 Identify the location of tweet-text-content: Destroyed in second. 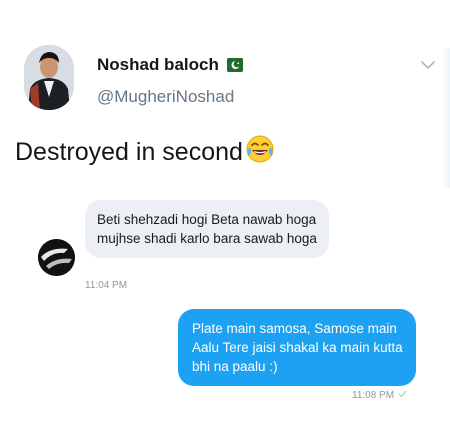
(129, 152).